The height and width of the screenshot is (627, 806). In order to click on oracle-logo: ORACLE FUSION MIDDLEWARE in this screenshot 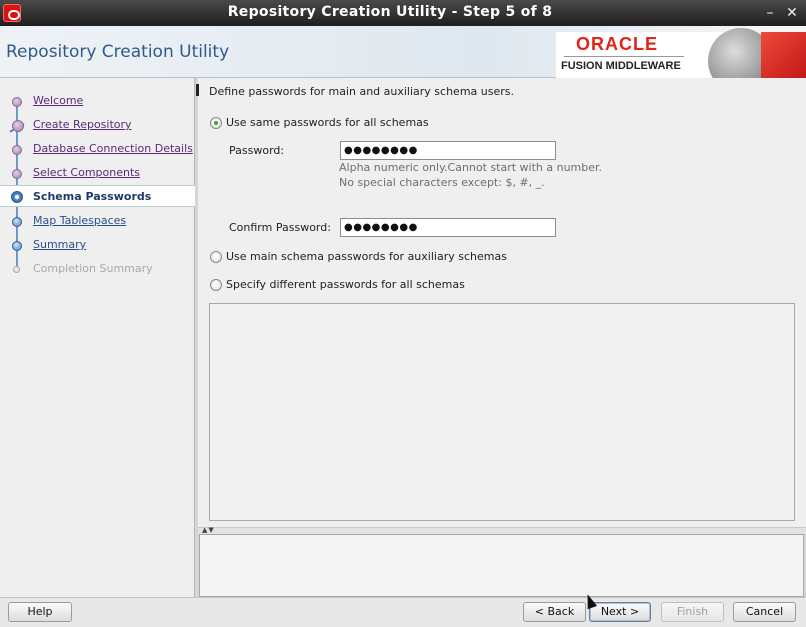, I will do `click(681, 61)`.